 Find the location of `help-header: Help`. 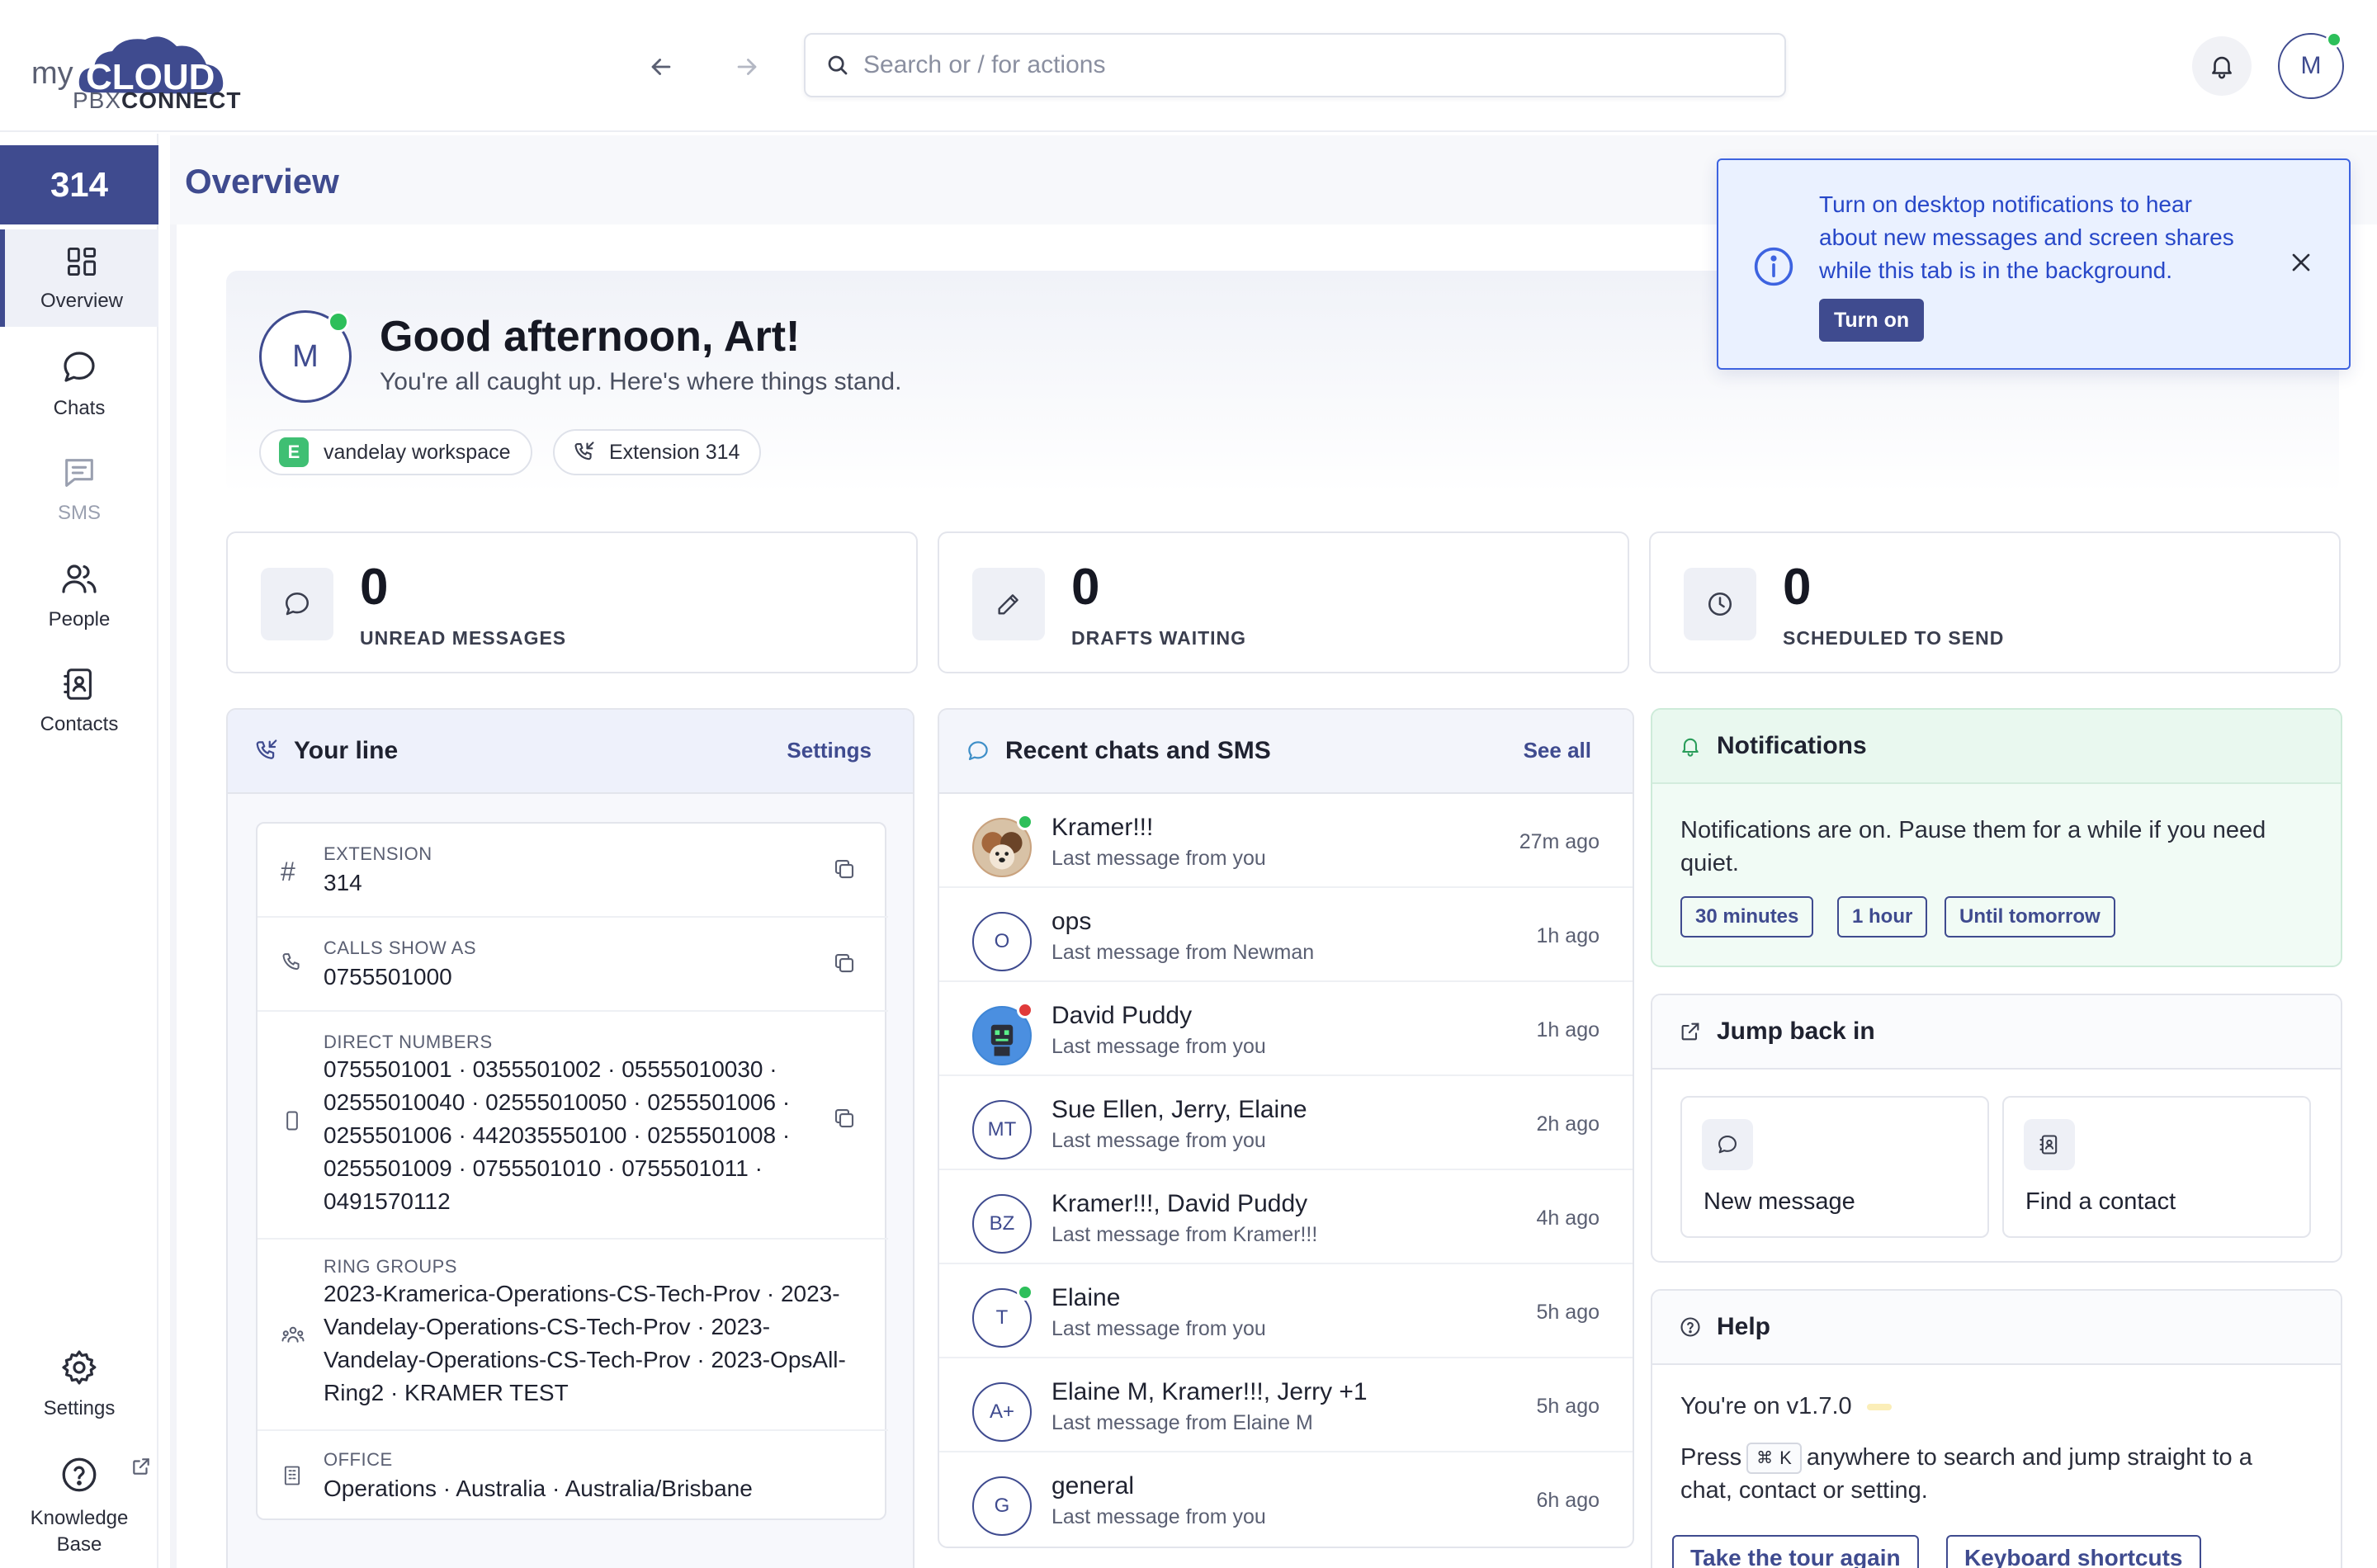

help-header: Help is located at coordinates (1996, 1328).